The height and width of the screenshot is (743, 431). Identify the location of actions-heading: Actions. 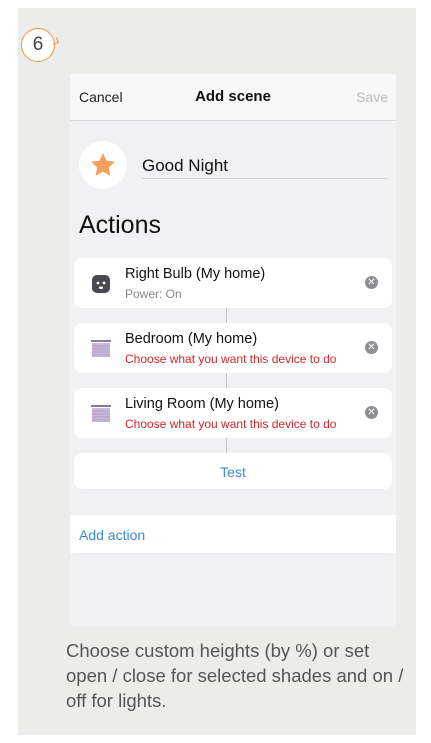
(120, 225).